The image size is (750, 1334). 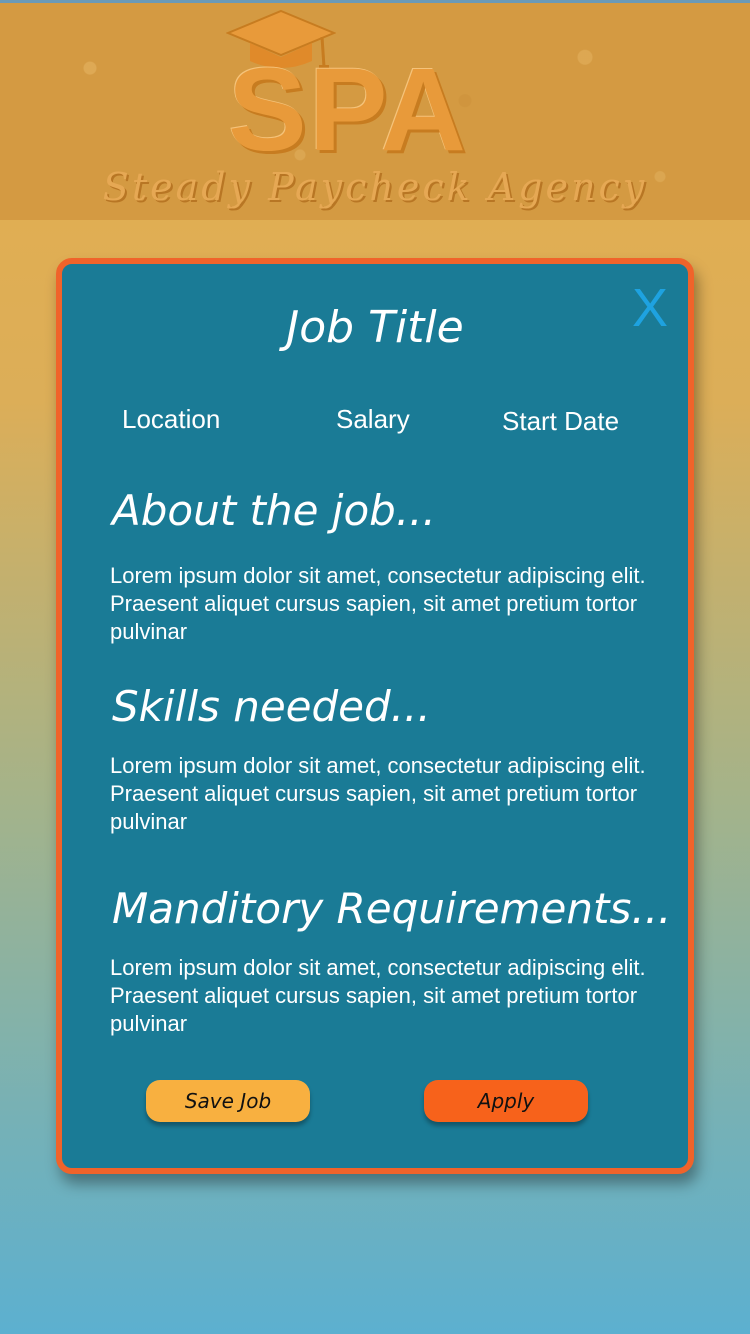 What do you see at coordinates (348, 110) in the screenshot?
I see `logo-text: SPA` at bounding box center [348, 110].